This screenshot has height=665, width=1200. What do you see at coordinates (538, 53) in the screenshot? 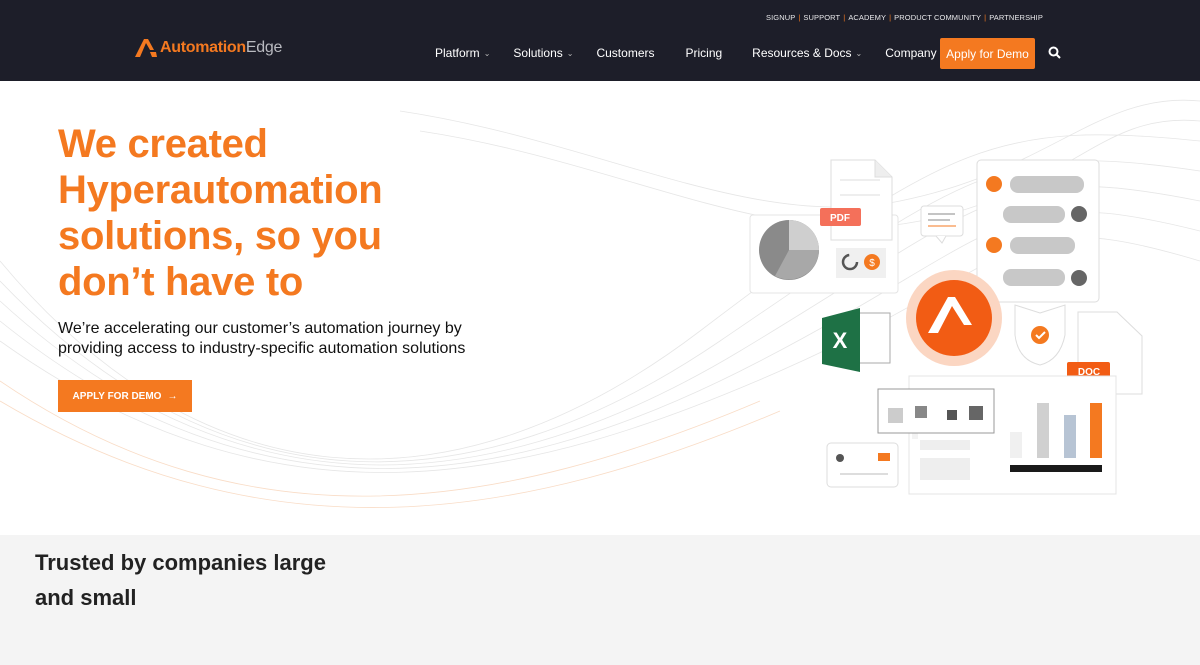
I see `menu-label: Solutions` at bounding box center [538, 53].